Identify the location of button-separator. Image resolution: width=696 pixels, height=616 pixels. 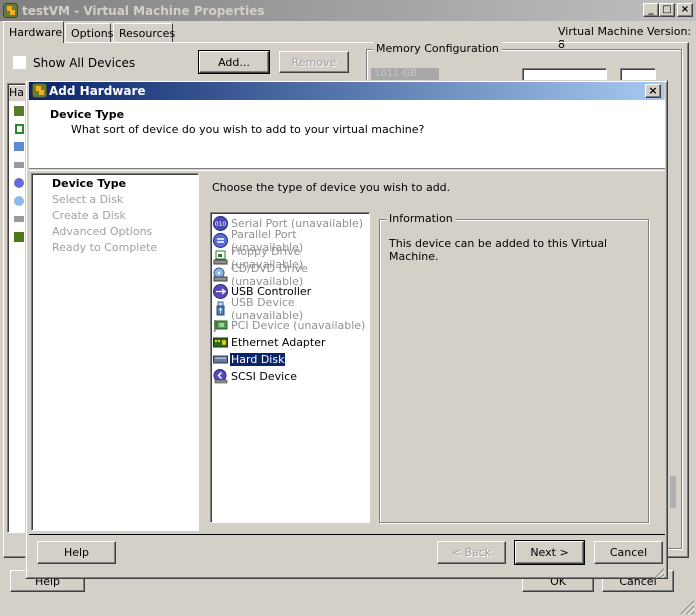
(347, 534).